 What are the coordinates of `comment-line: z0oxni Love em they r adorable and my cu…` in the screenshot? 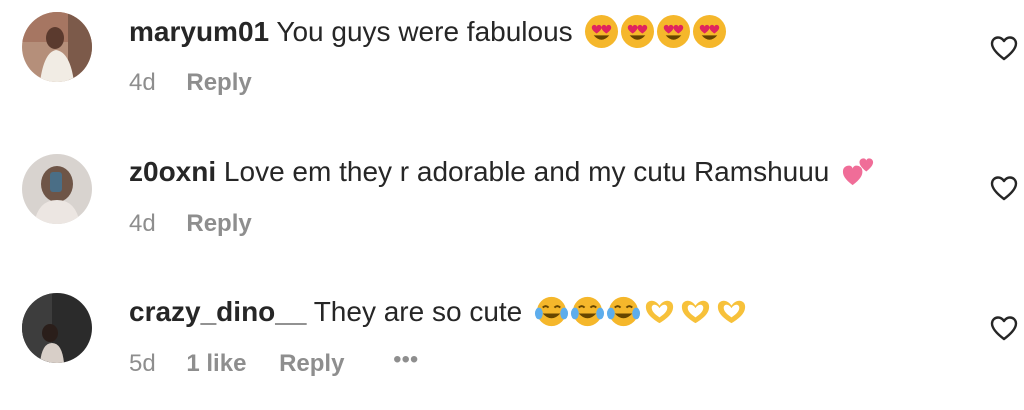 It's located at (502, 173).